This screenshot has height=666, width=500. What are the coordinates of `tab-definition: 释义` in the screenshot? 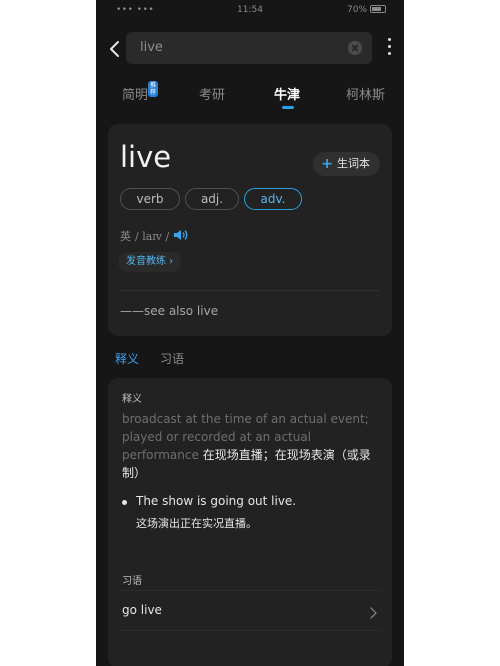 It's located at (127, 358).